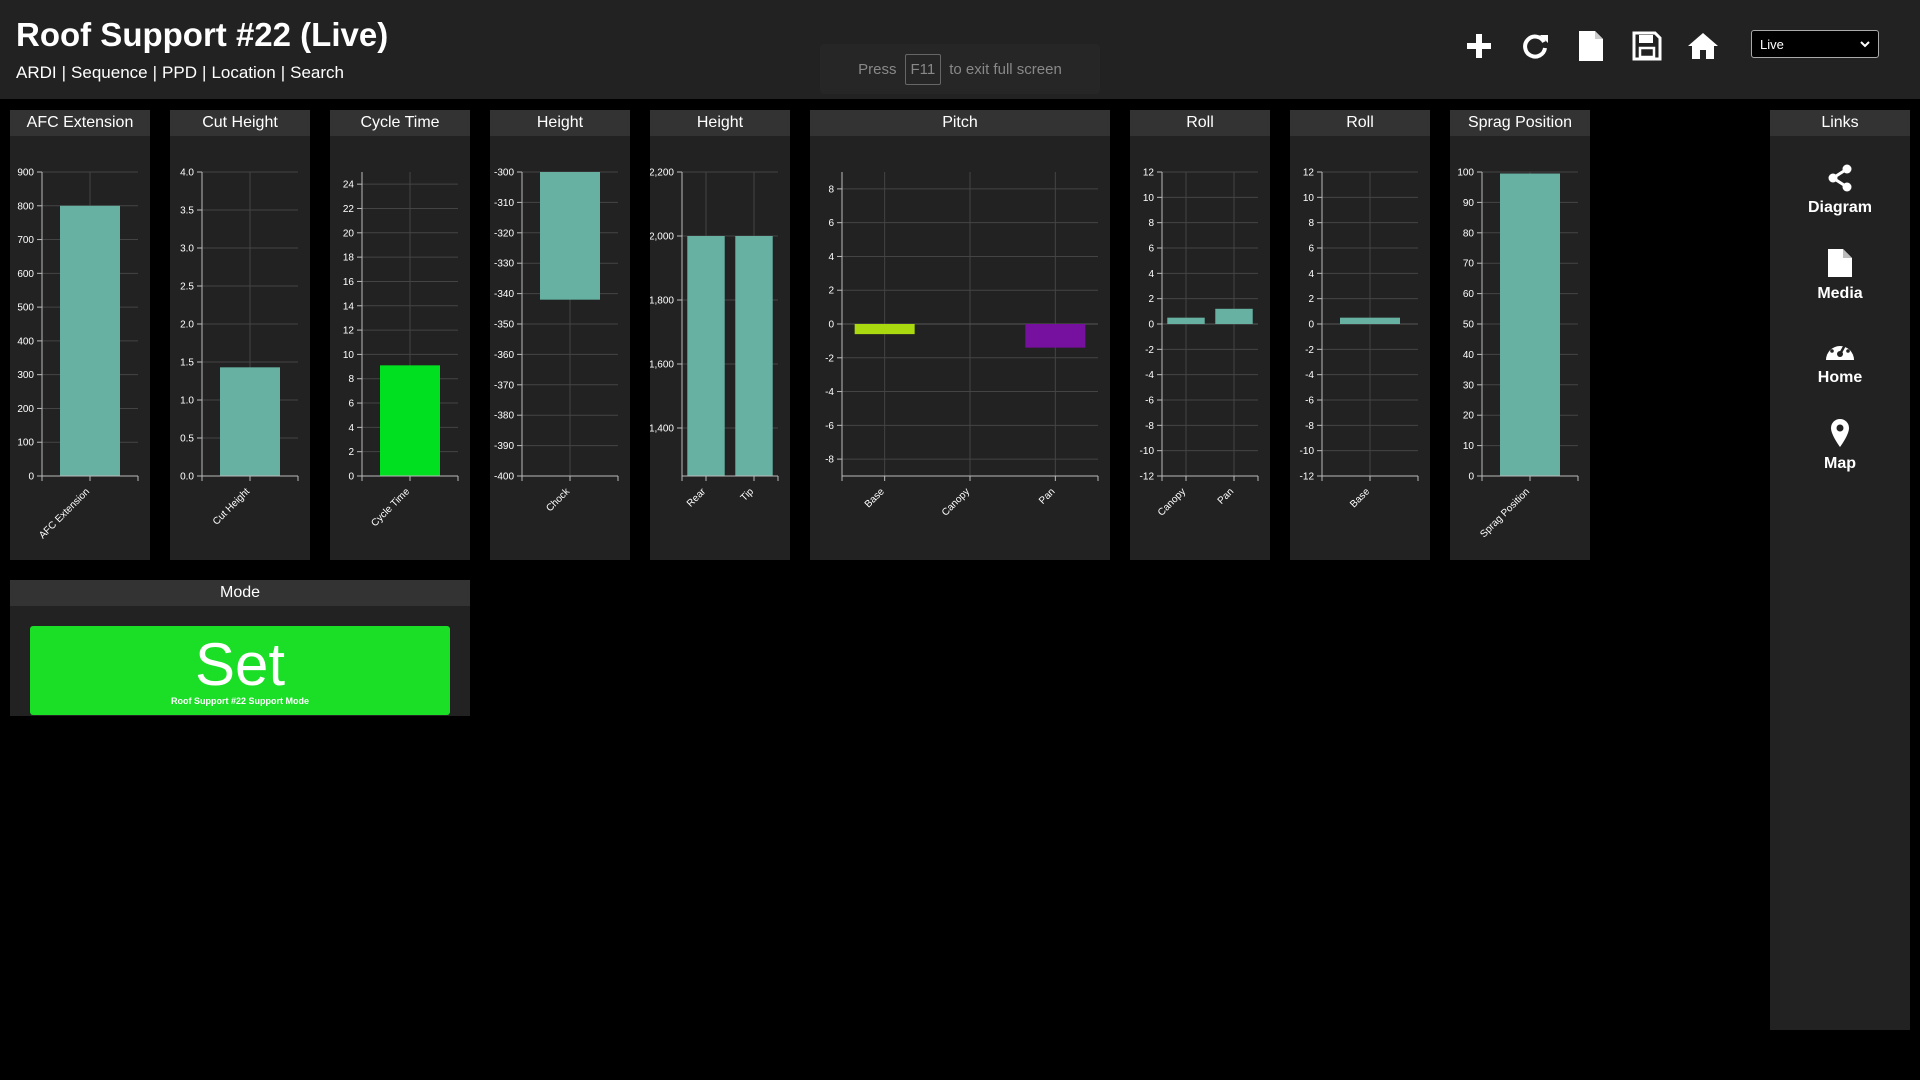  I want to click on y-tick-label: 22, so click(349, 209).